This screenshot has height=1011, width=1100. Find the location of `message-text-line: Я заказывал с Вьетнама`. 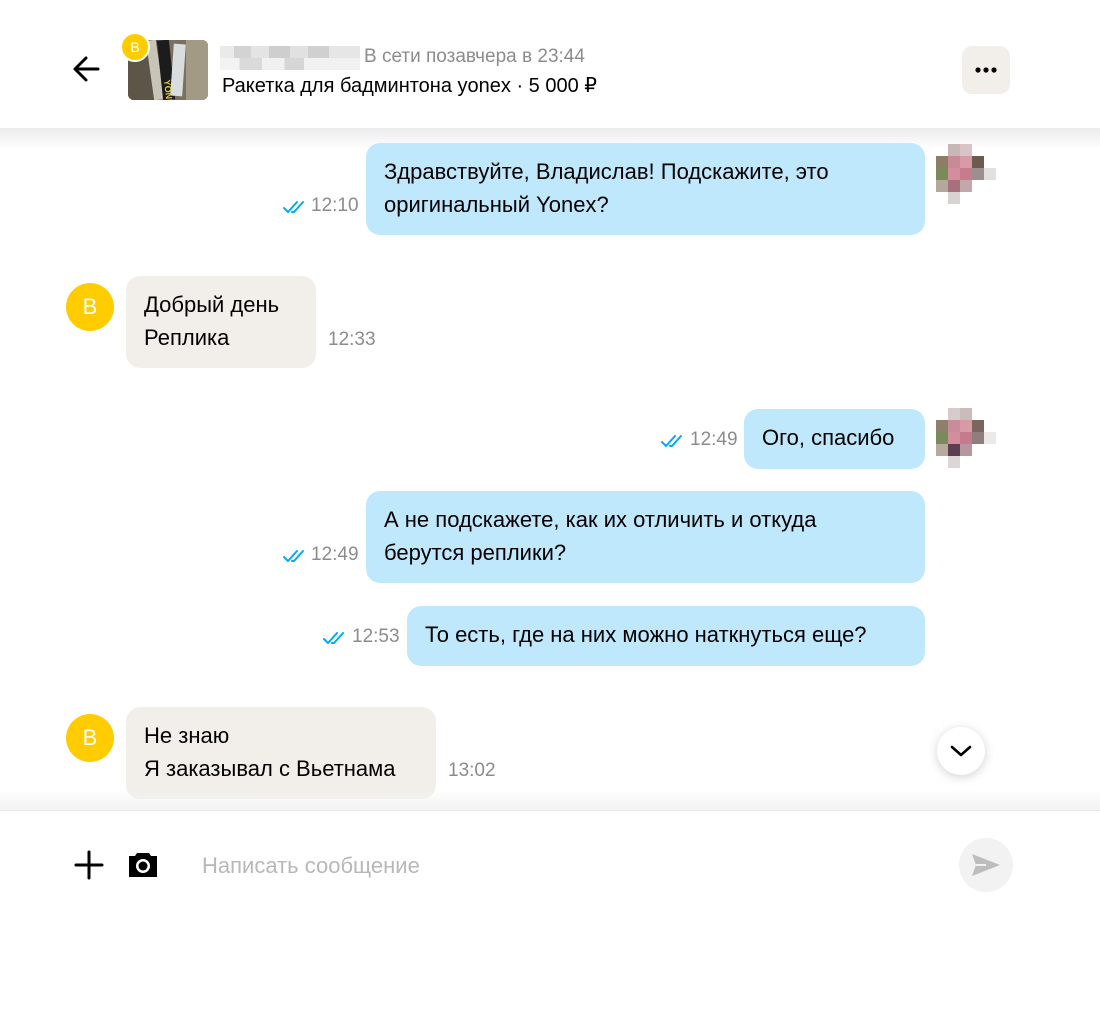

message-text-line: Я заказывал с Вьетнама is located at coordinates (270, 768).